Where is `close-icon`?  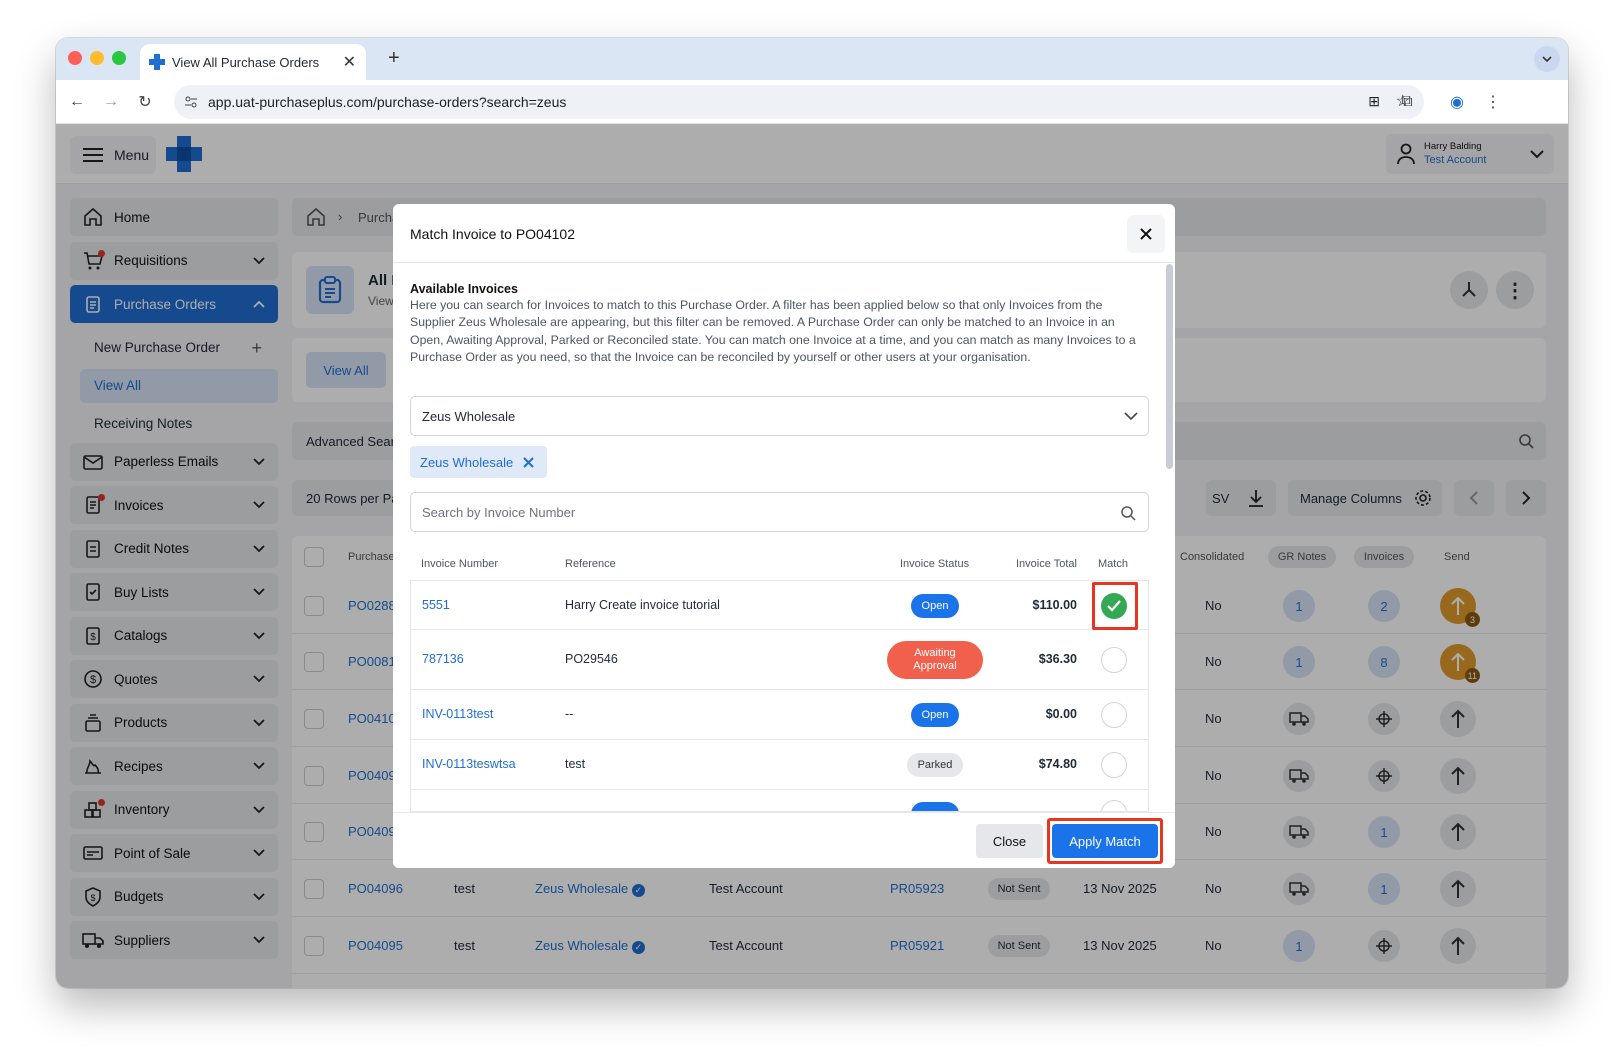 close-icon is located at coordinates (1146, 234).